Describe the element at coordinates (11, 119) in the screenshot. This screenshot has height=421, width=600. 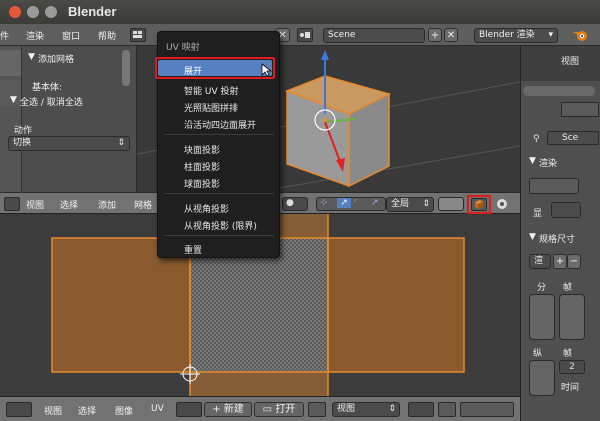
I see `tool-shelf-tabs` at that location.